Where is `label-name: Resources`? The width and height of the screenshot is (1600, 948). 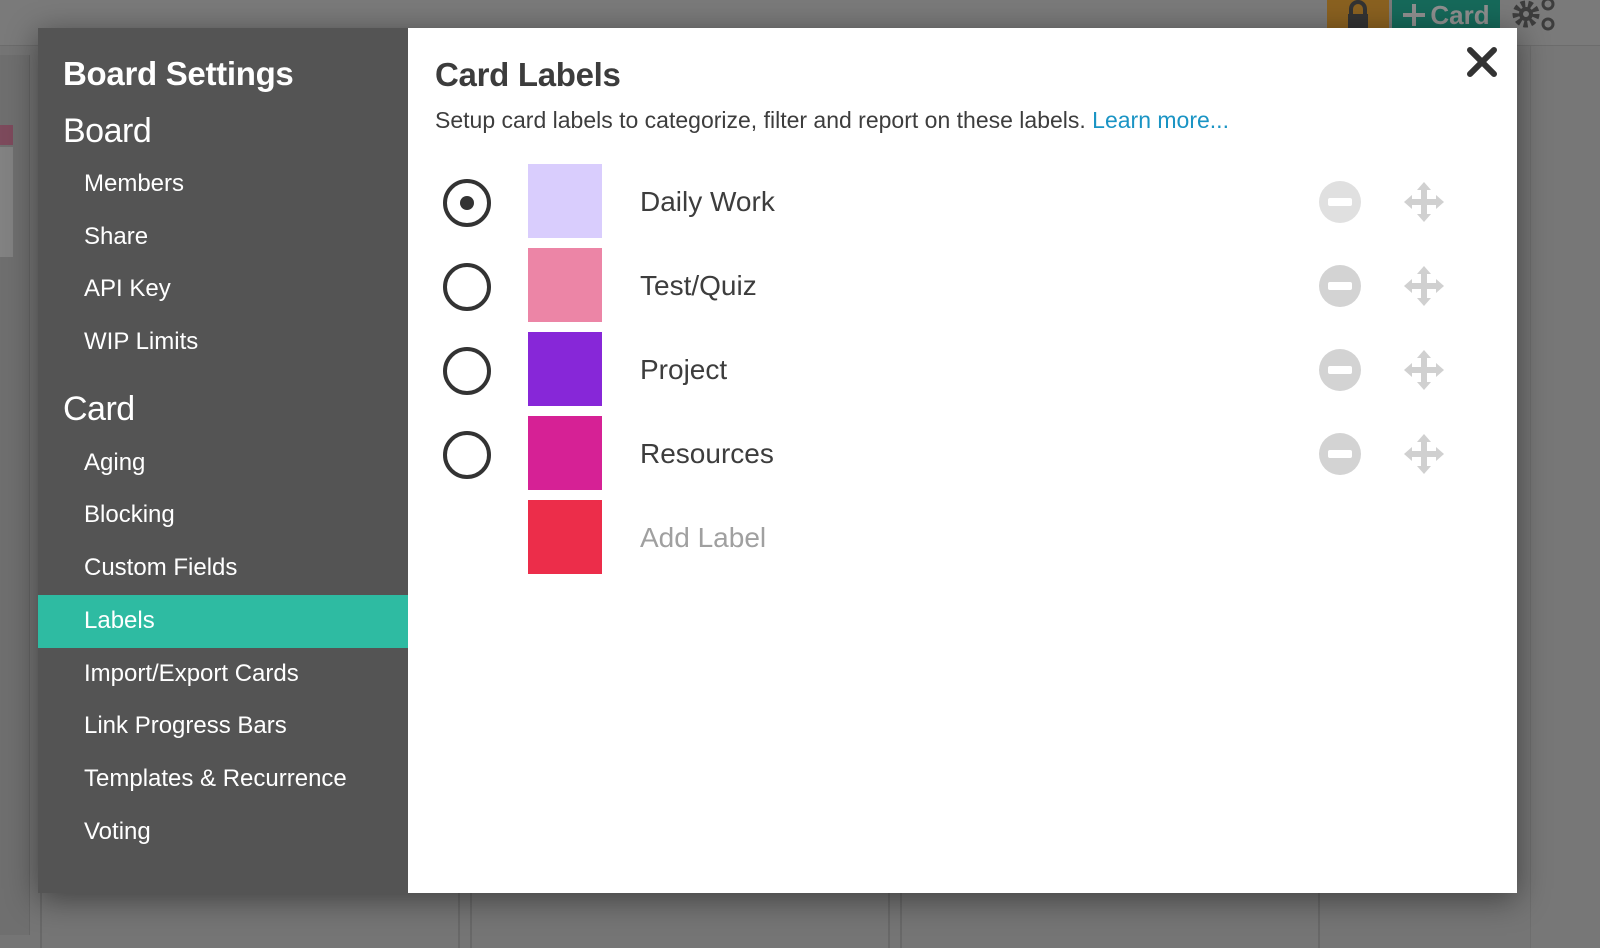
label-name: Resources is located at coordinates (707, 454).